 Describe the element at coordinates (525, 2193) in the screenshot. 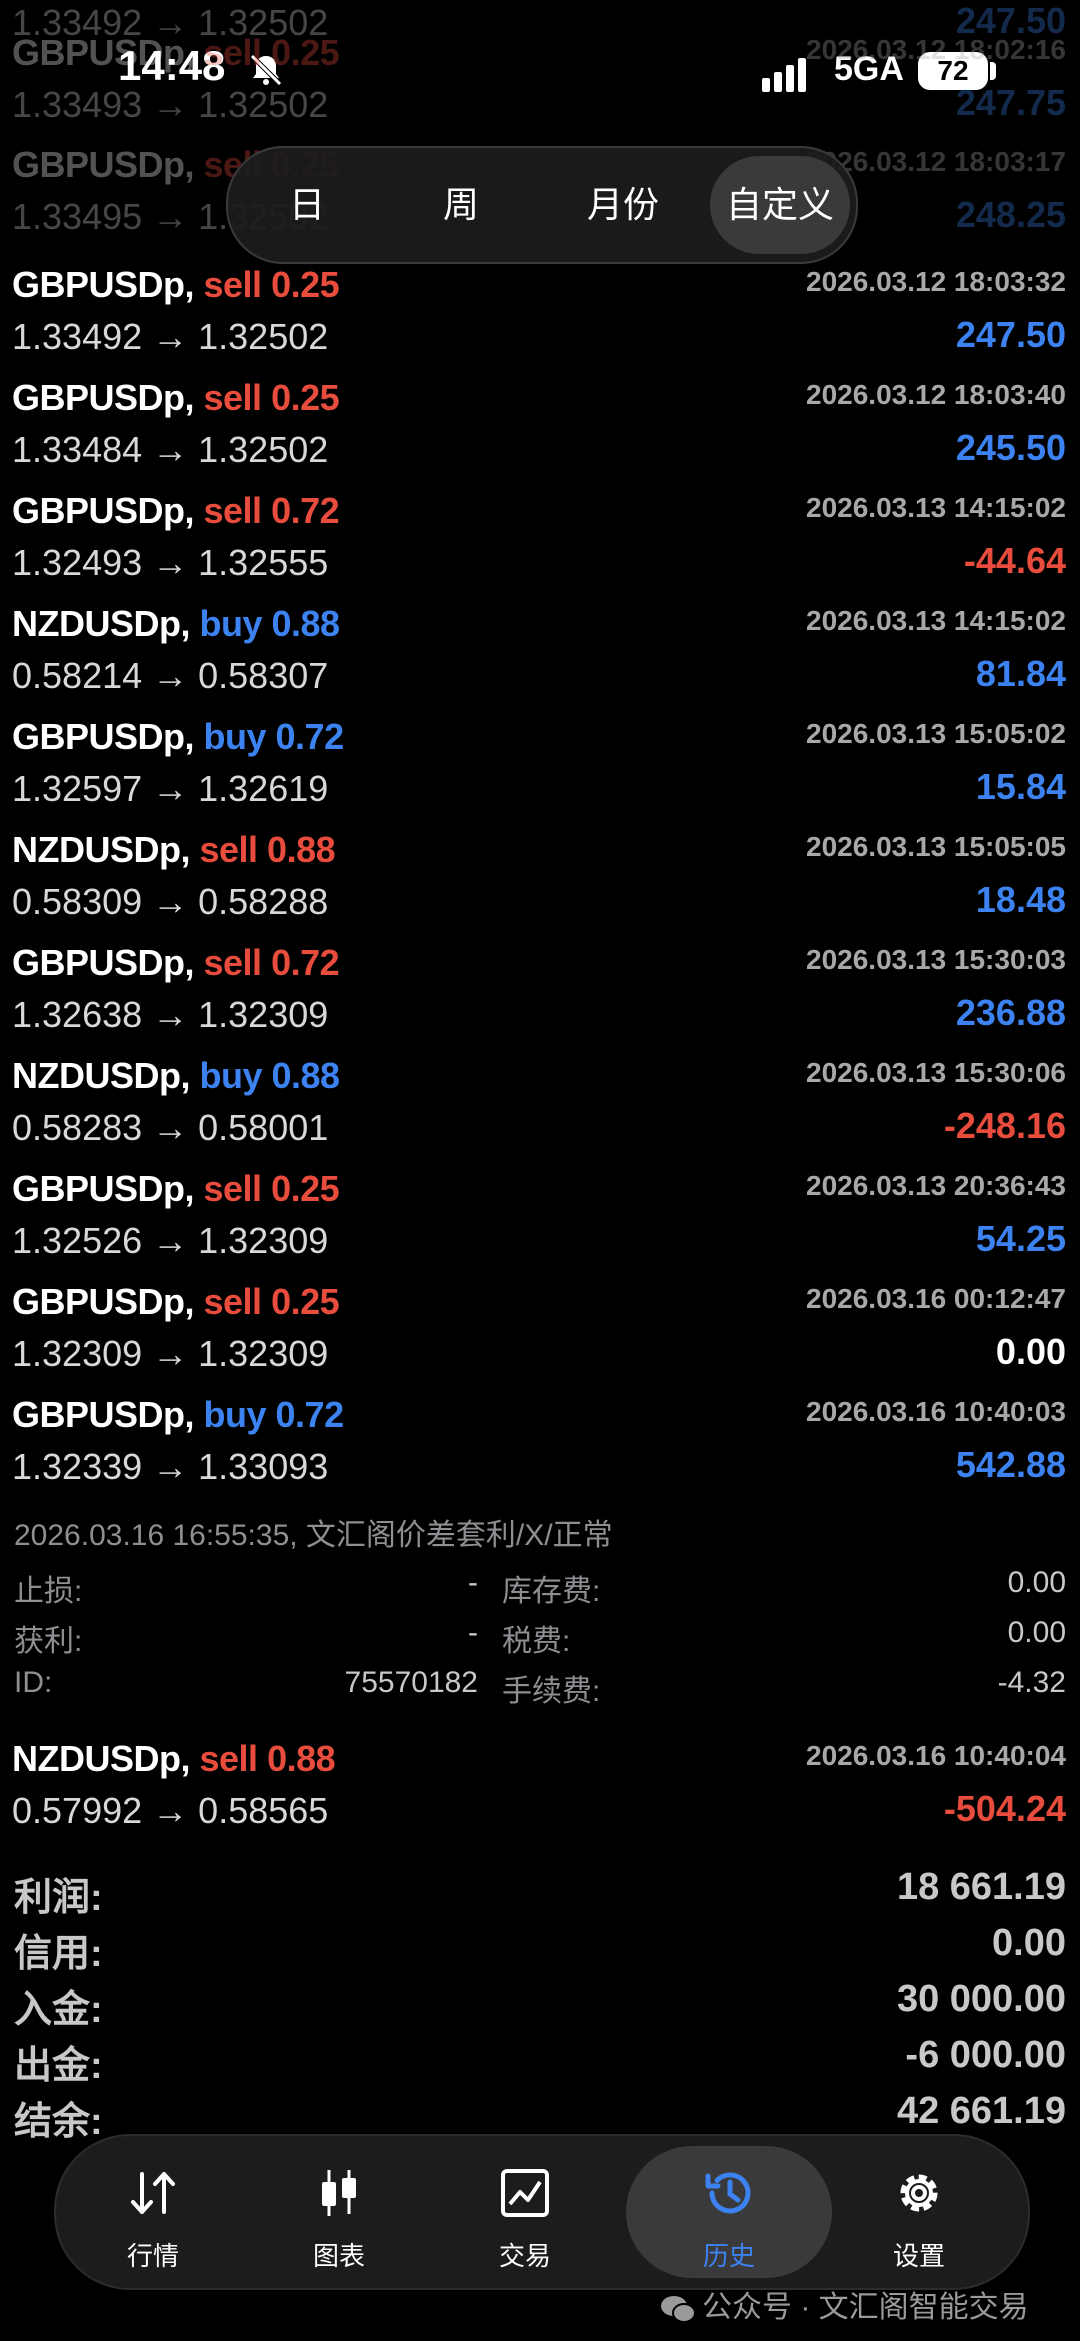

I see `trade-chart-icon` at that location.